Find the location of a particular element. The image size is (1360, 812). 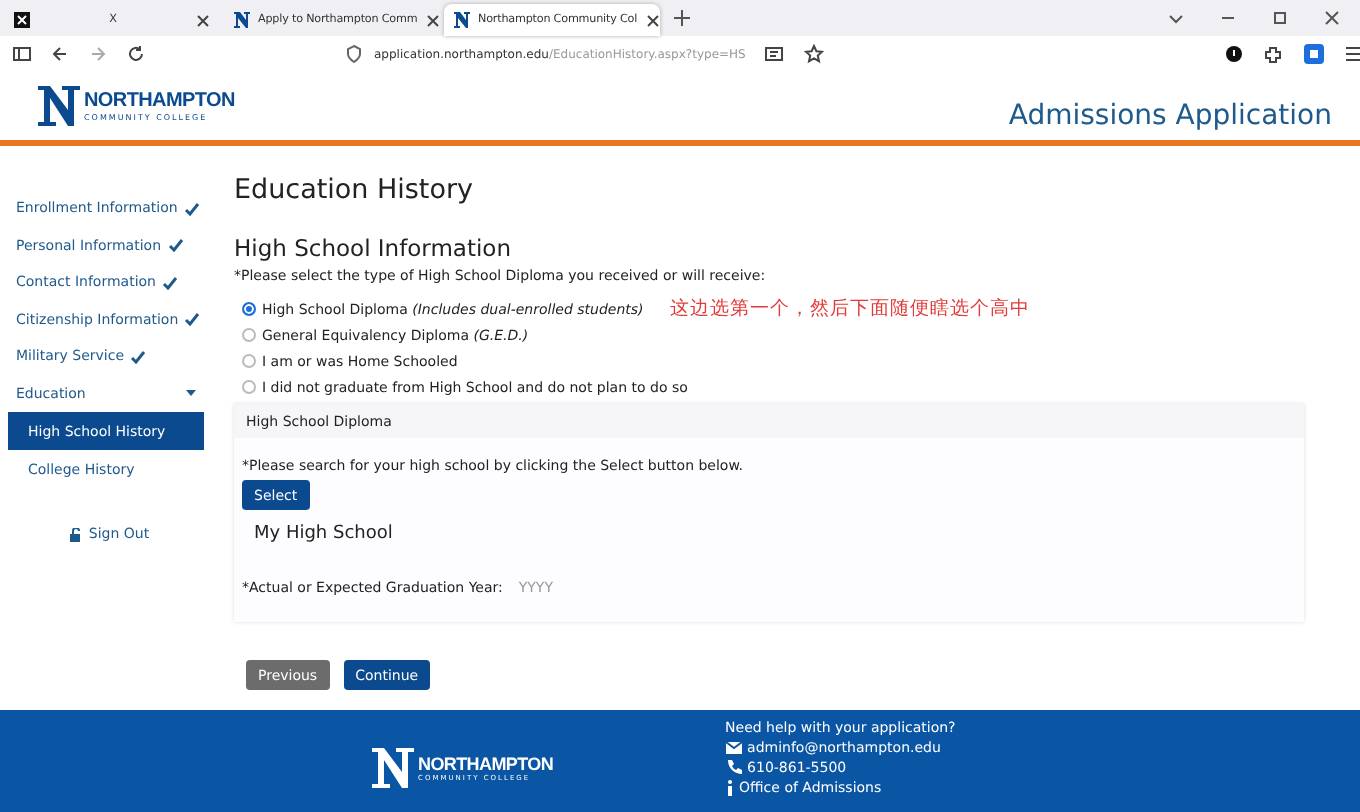

new-tab-plus-icon is located at coordinates (682, 18).